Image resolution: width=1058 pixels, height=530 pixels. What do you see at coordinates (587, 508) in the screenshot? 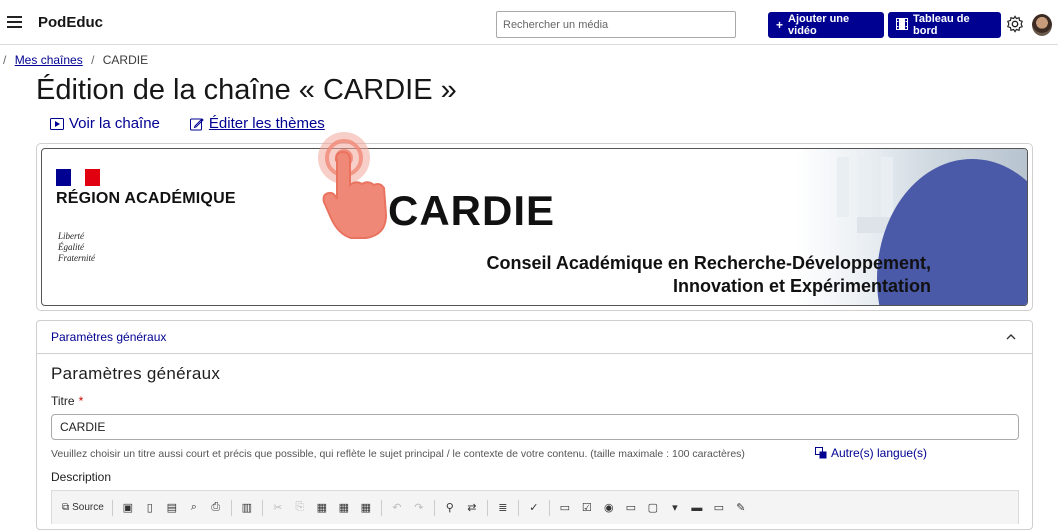
I see `checkbox-icon: ☑` at bounding box center [587, 508].